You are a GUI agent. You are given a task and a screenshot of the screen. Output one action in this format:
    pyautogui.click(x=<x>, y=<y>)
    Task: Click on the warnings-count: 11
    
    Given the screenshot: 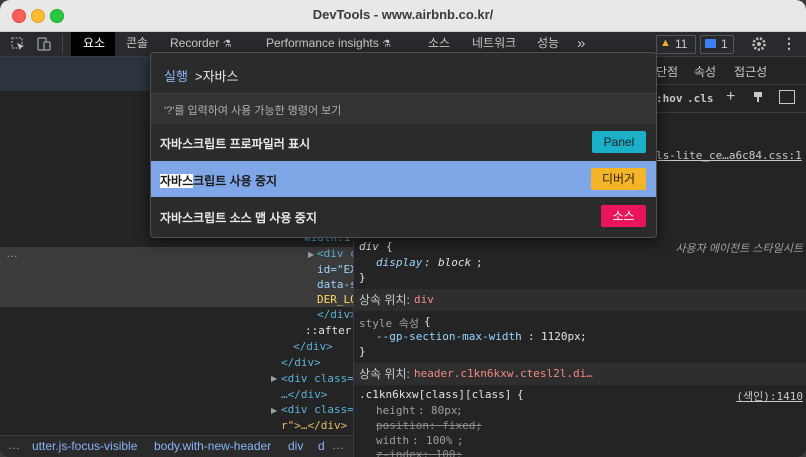 What is the action you would take?
    pyautogui.click(x=681, y=44)
    